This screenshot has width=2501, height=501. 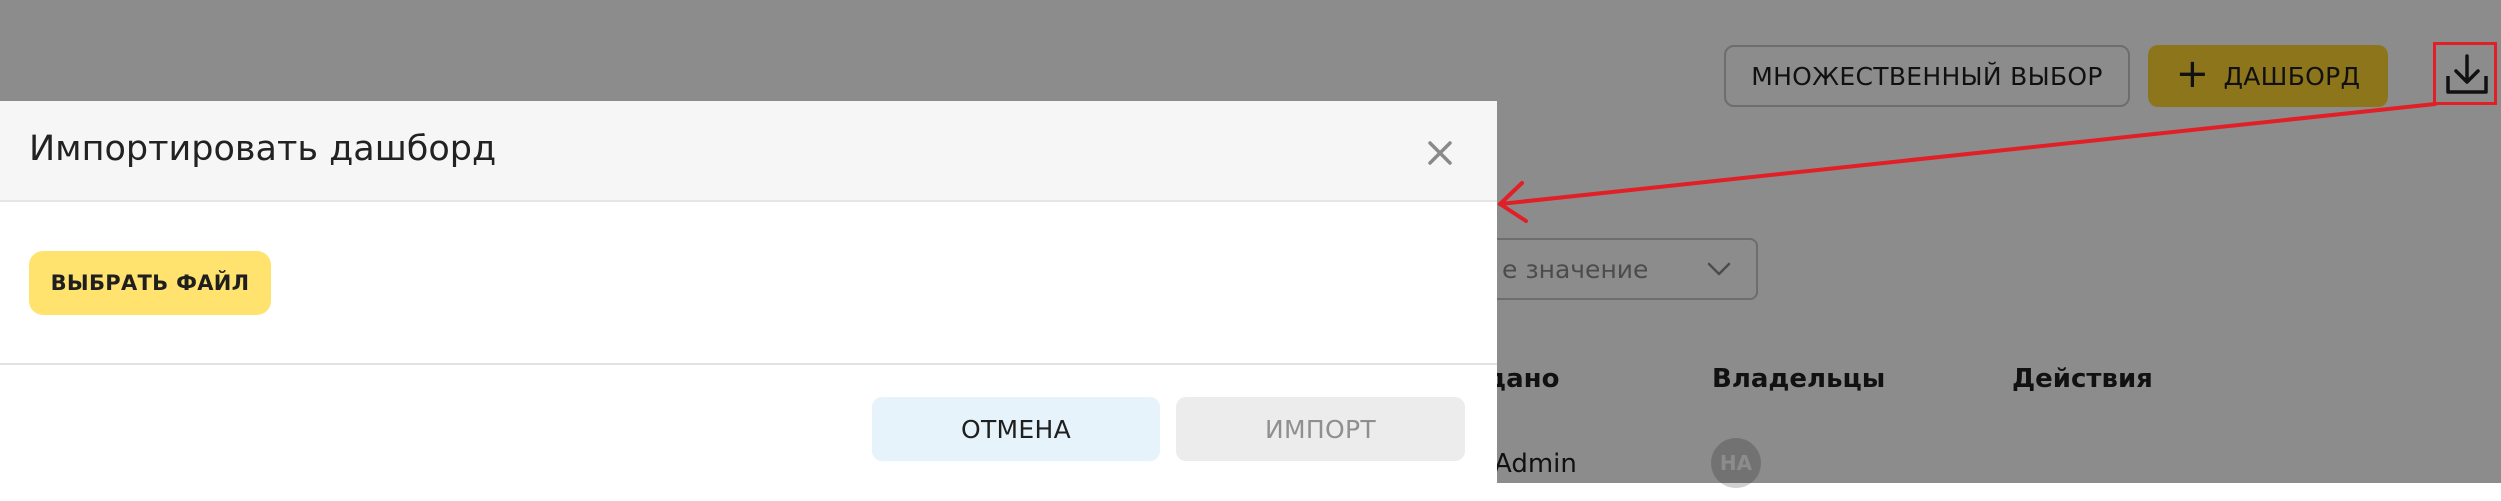 I want to click on annotation-arrow, so click(x=1967, y=162).